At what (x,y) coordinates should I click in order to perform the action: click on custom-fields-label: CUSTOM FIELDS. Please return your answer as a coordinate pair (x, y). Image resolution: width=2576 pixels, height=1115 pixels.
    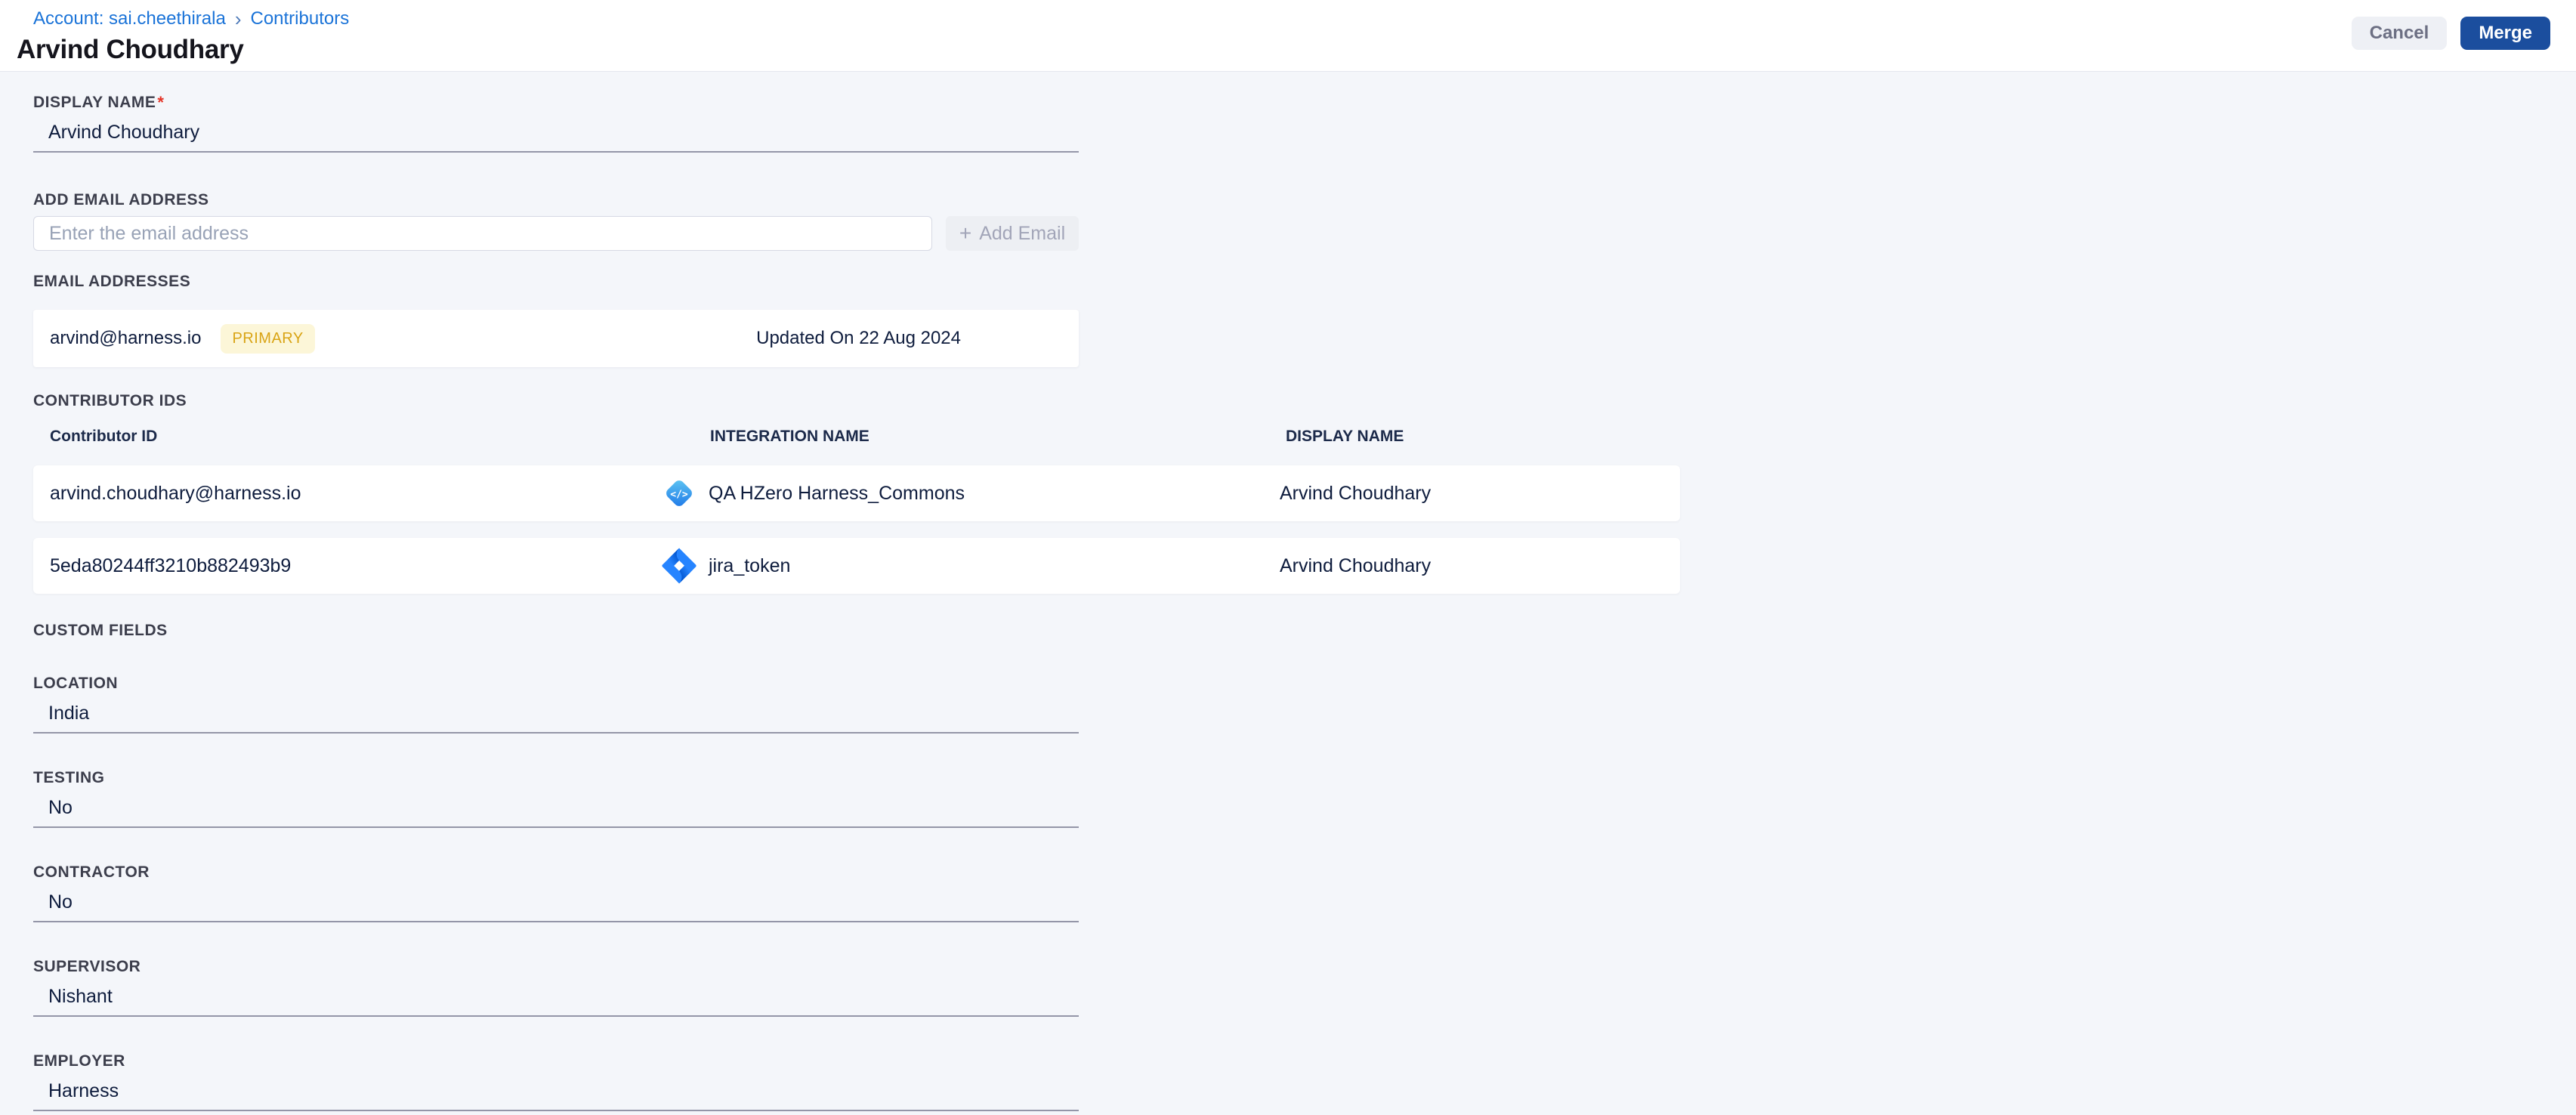
    Looking at the image, I should click on (100, 630).